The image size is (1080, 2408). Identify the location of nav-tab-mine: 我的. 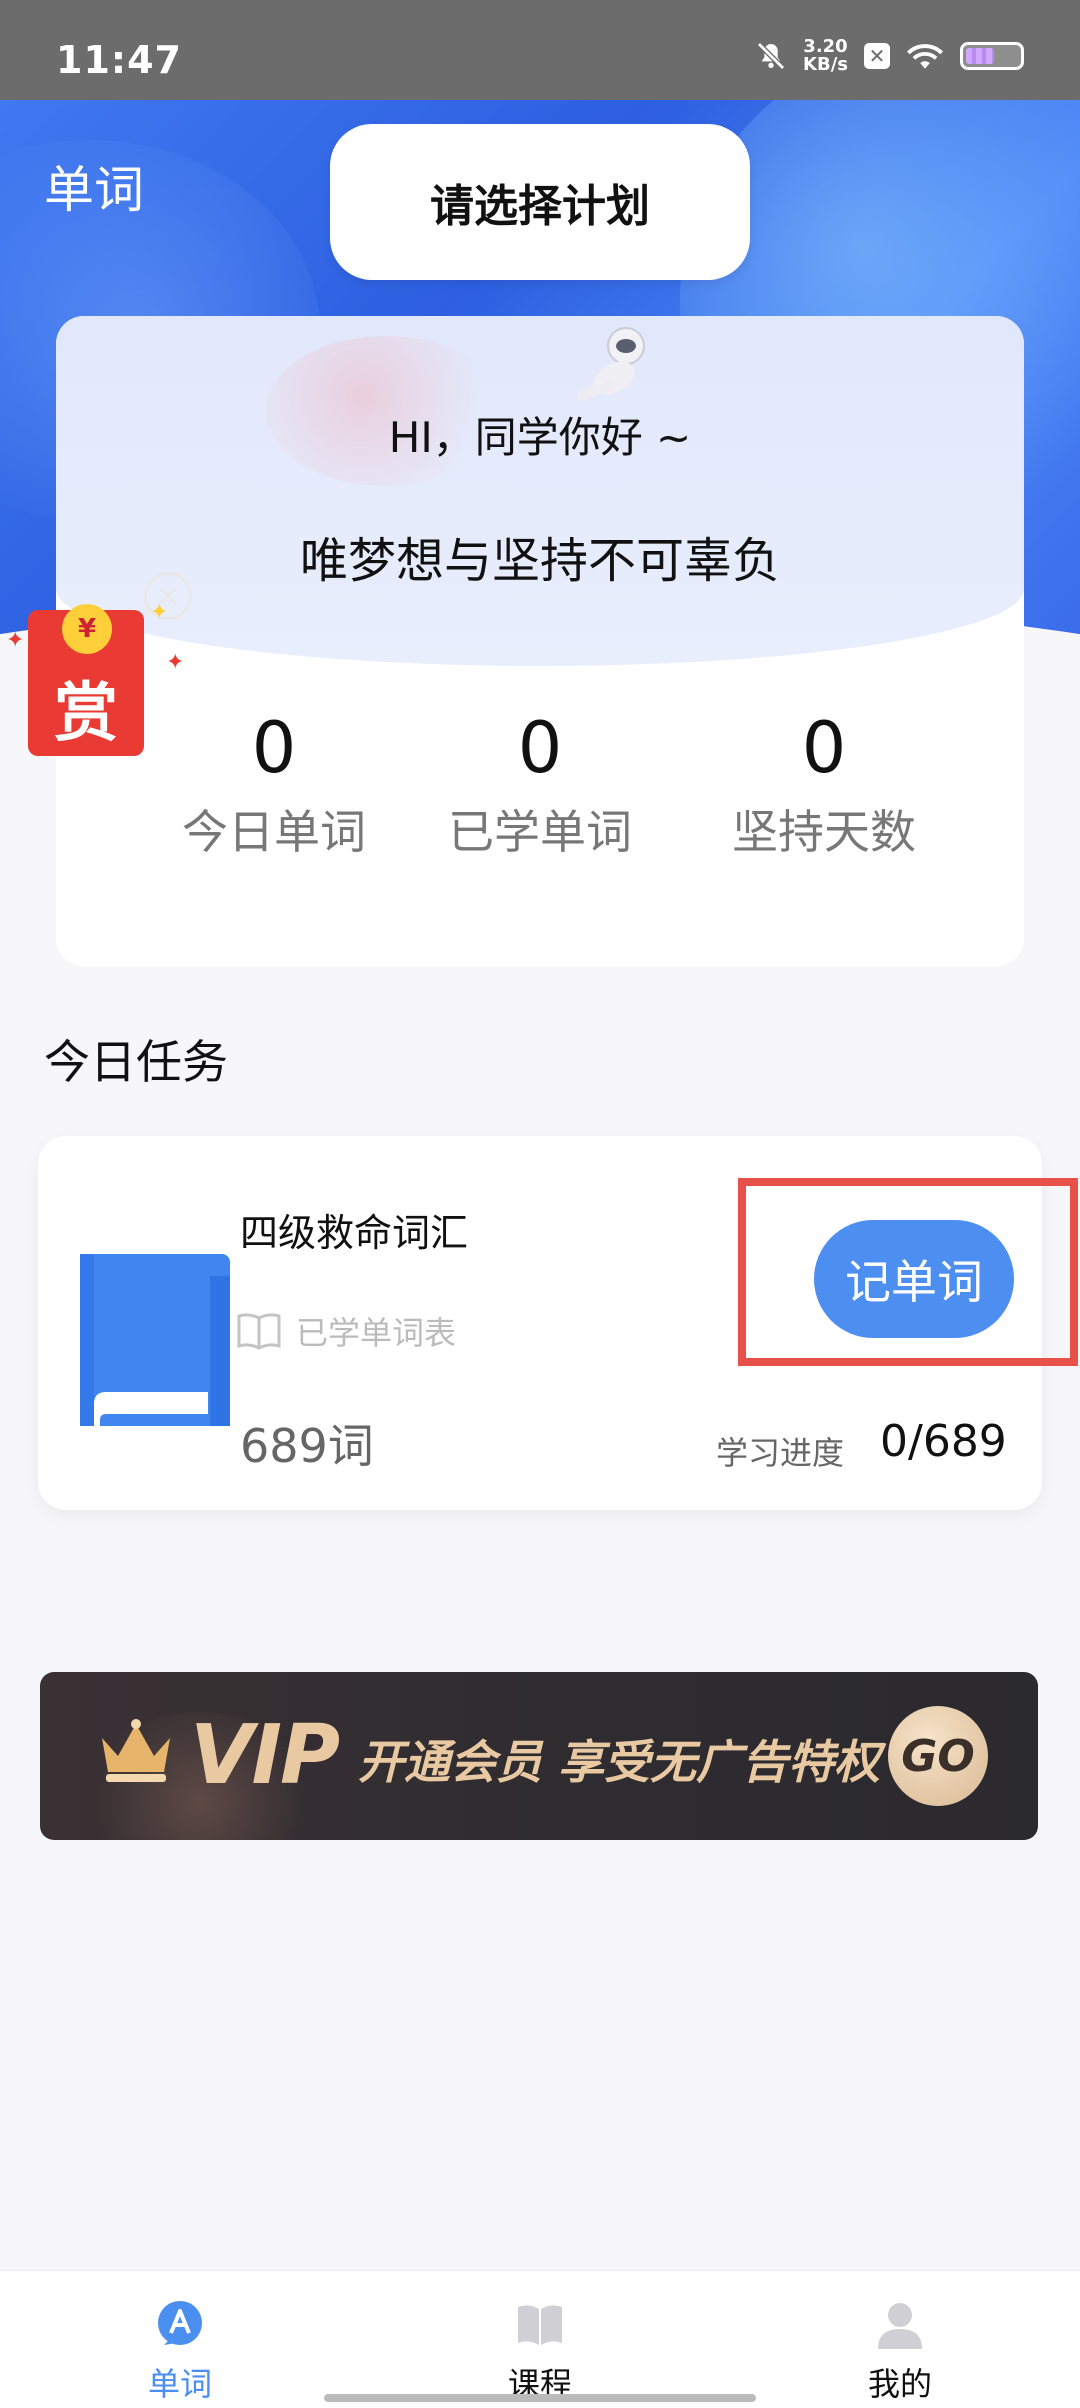
(900, 2339).